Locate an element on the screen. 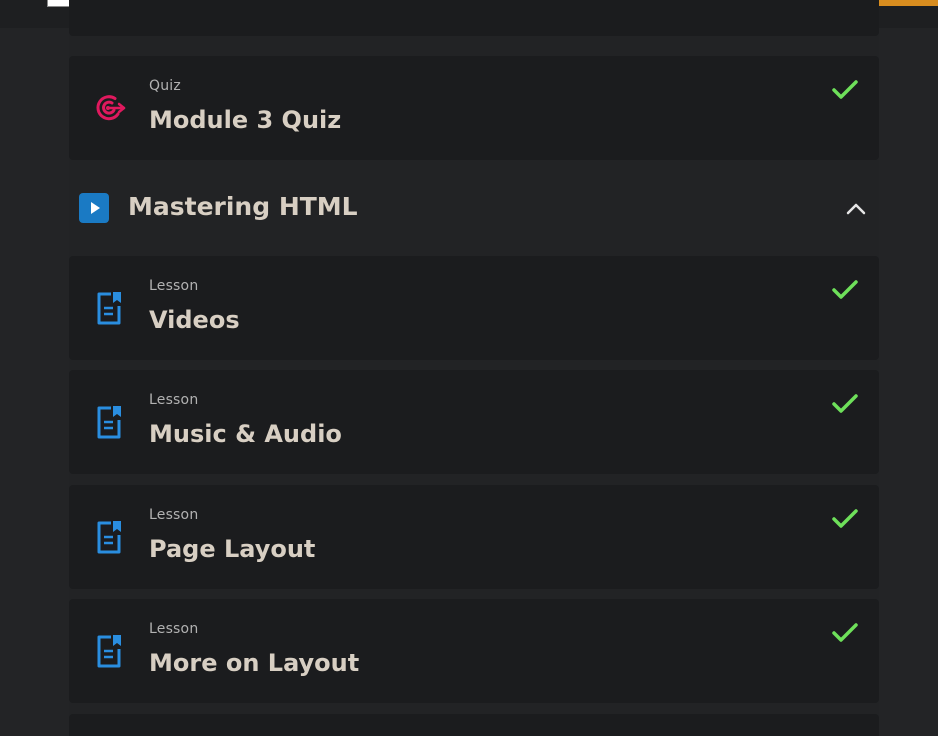 The image size is (938, 736). target-icon is located at coordinates (109, 108).